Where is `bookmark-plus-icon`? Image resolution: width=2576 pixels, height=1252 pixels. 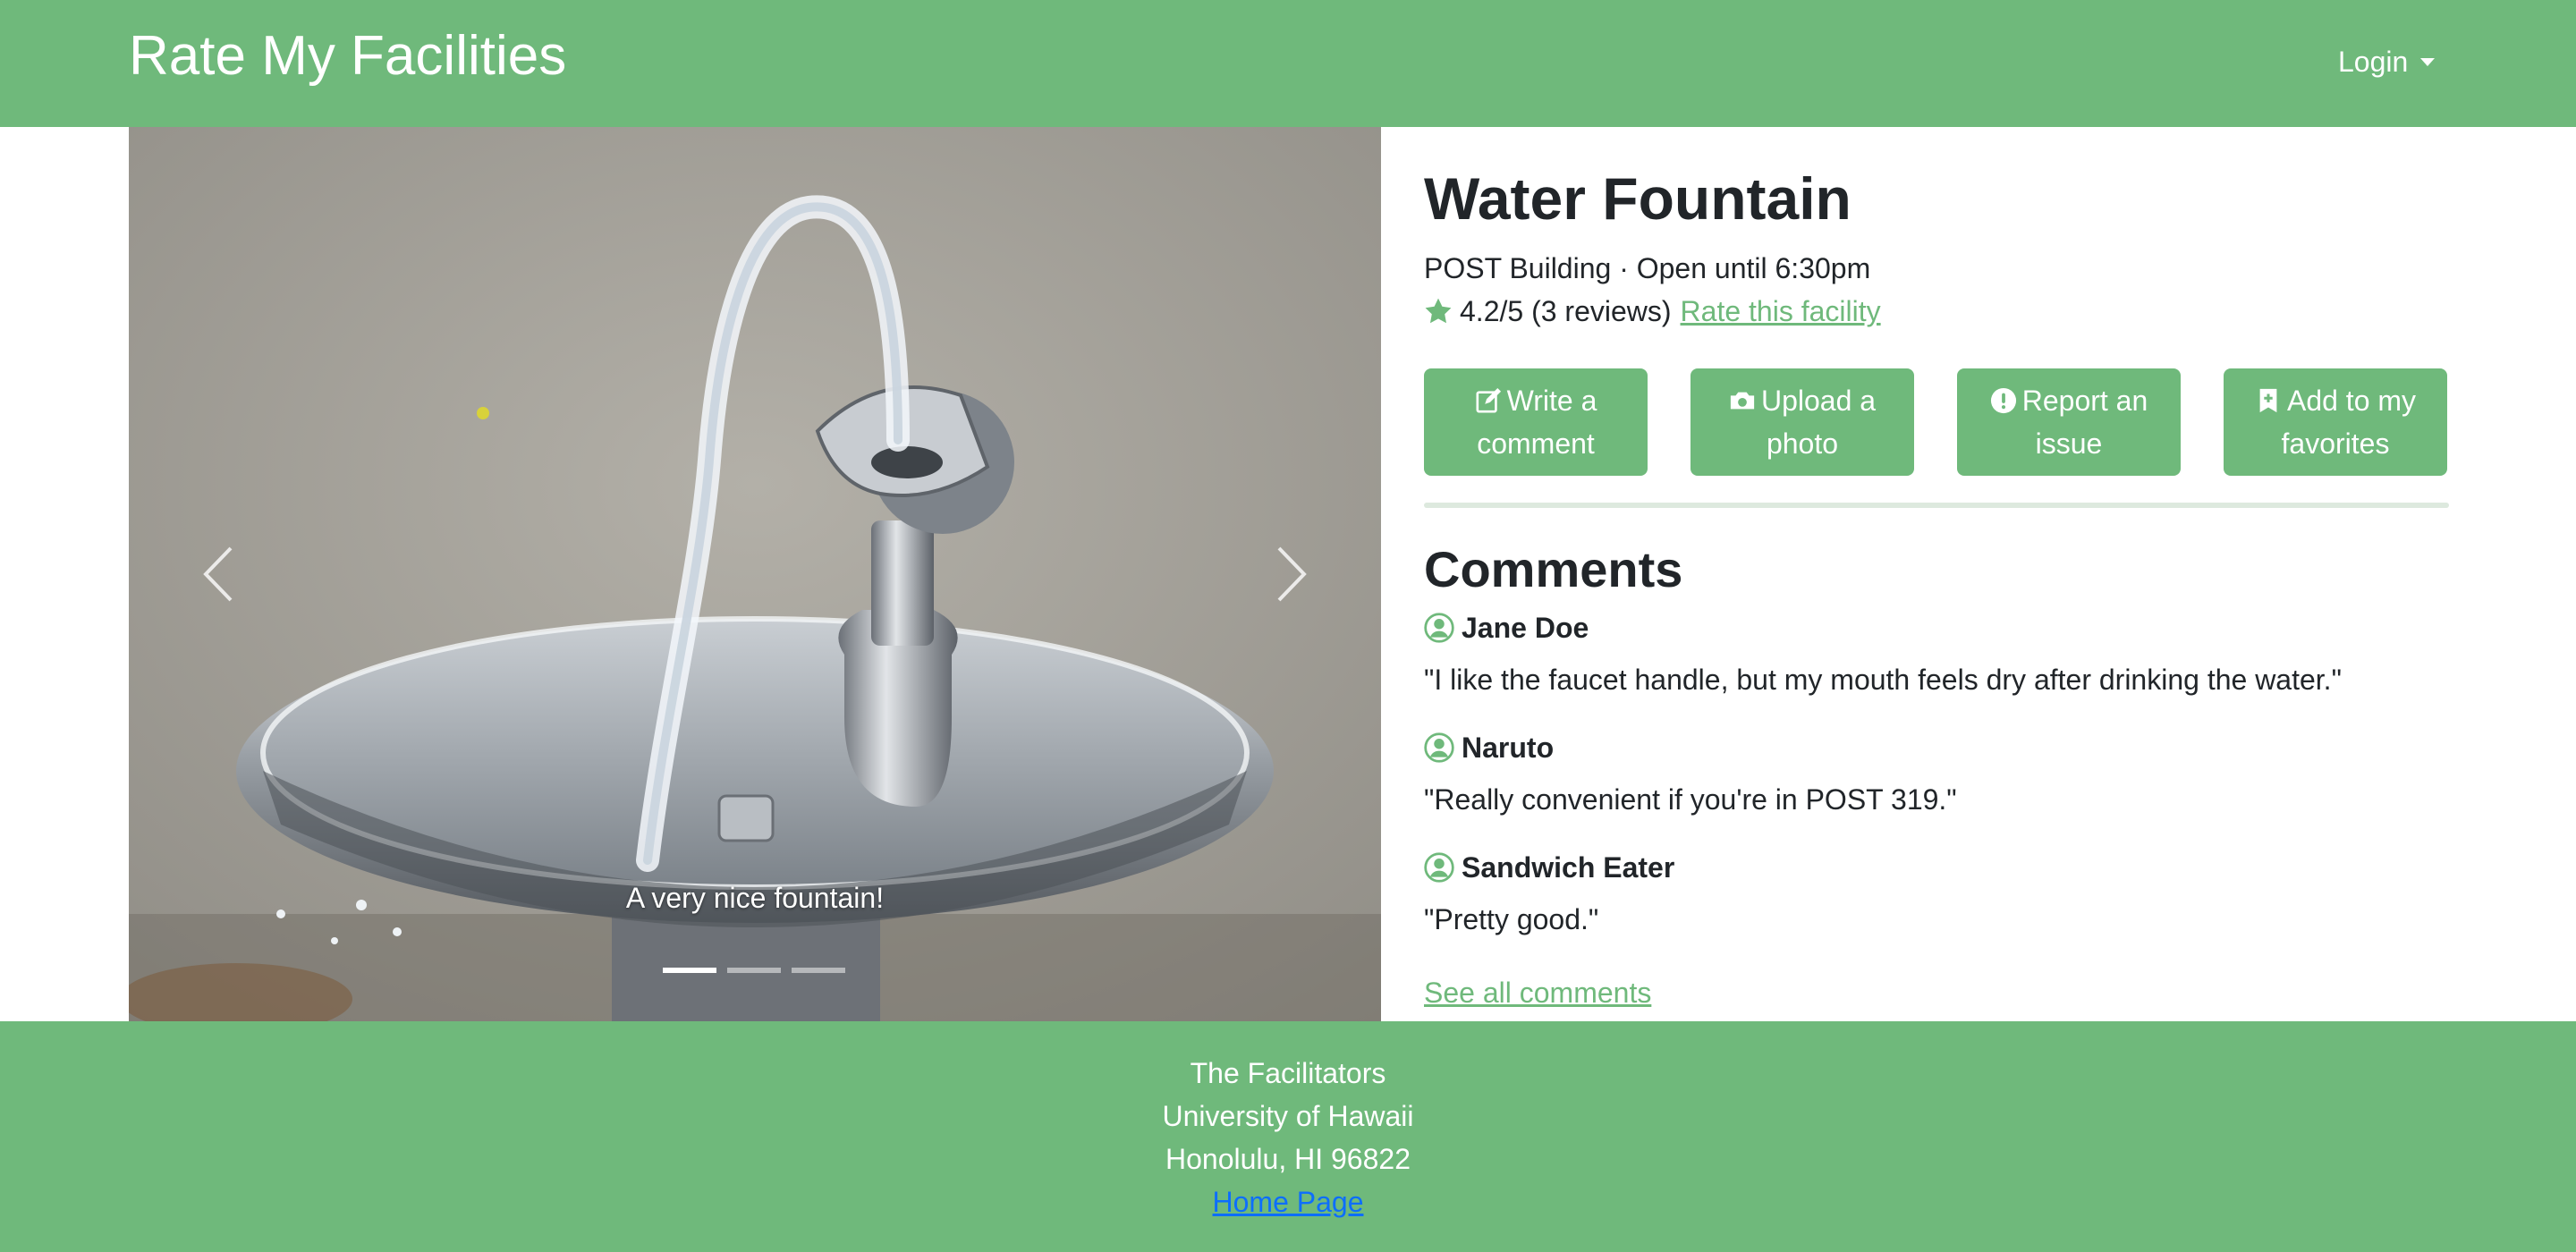
bookmark-plus-icon is located at coordinates (2268, 400).